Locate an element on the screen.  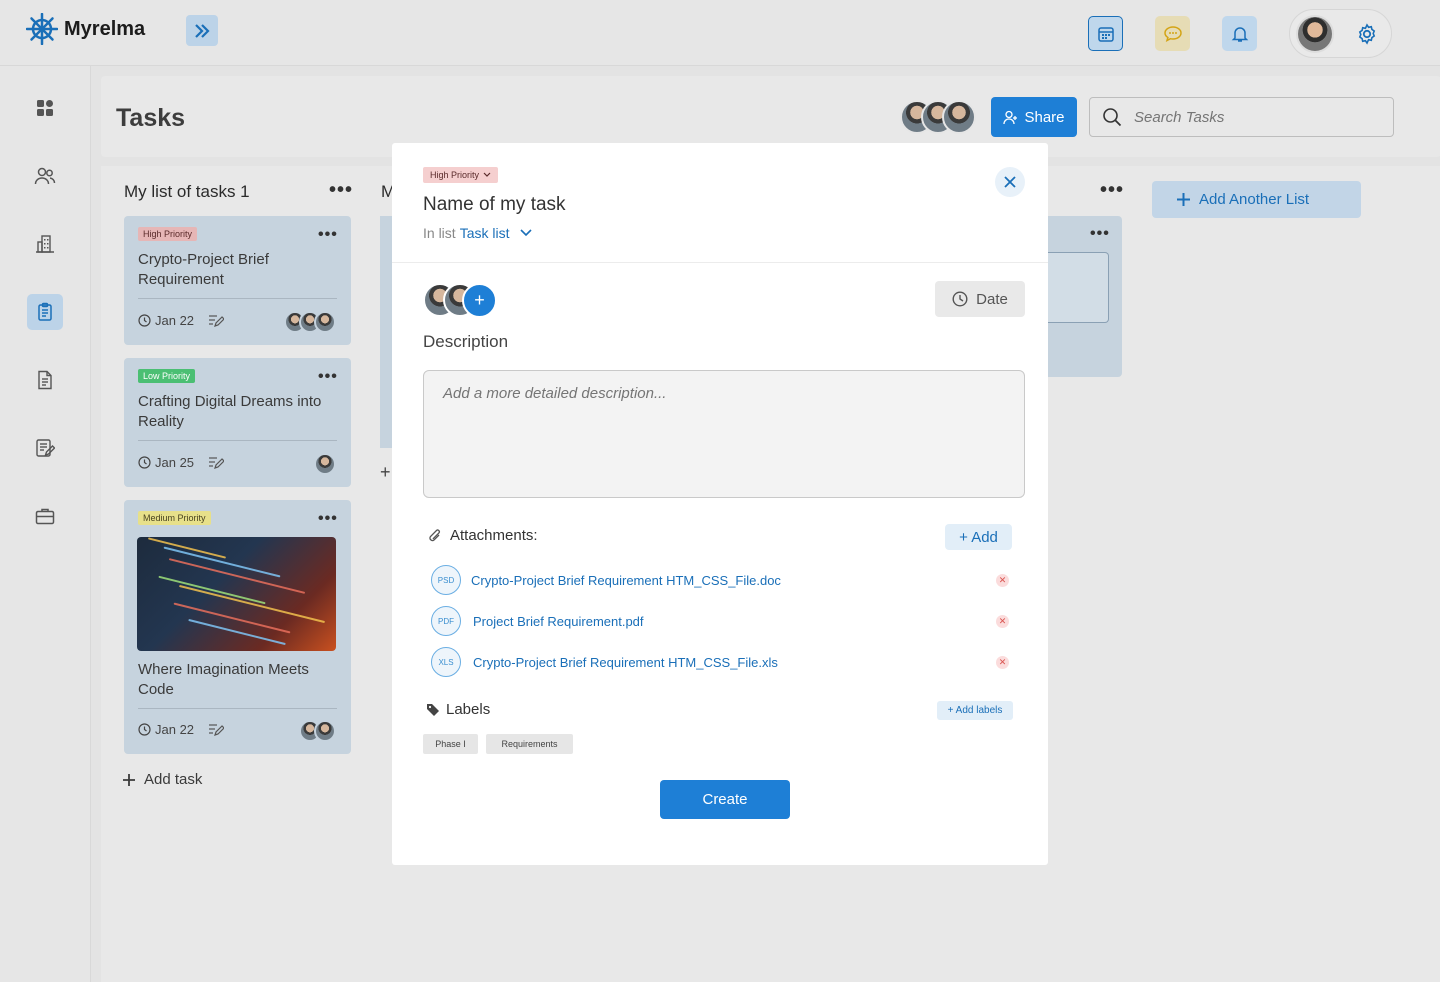
clipboard-list-icon is located at coordinates (45, 311).